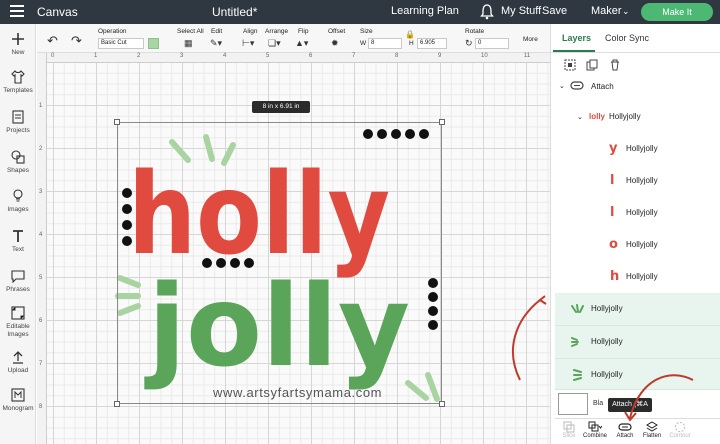 This screenshot has height=444, width=720. I want to click on sidebar-item-text: Text, so click(18, 241).